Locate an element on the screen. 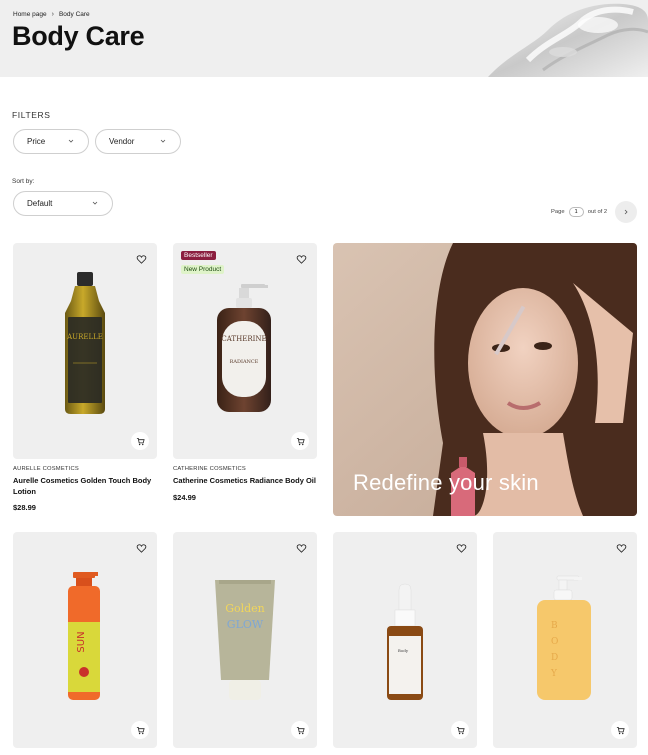 Image resolution: width=648 pixels, height=755 pixels. svg-text: RADIANCE is located at coordinates (244, 362).